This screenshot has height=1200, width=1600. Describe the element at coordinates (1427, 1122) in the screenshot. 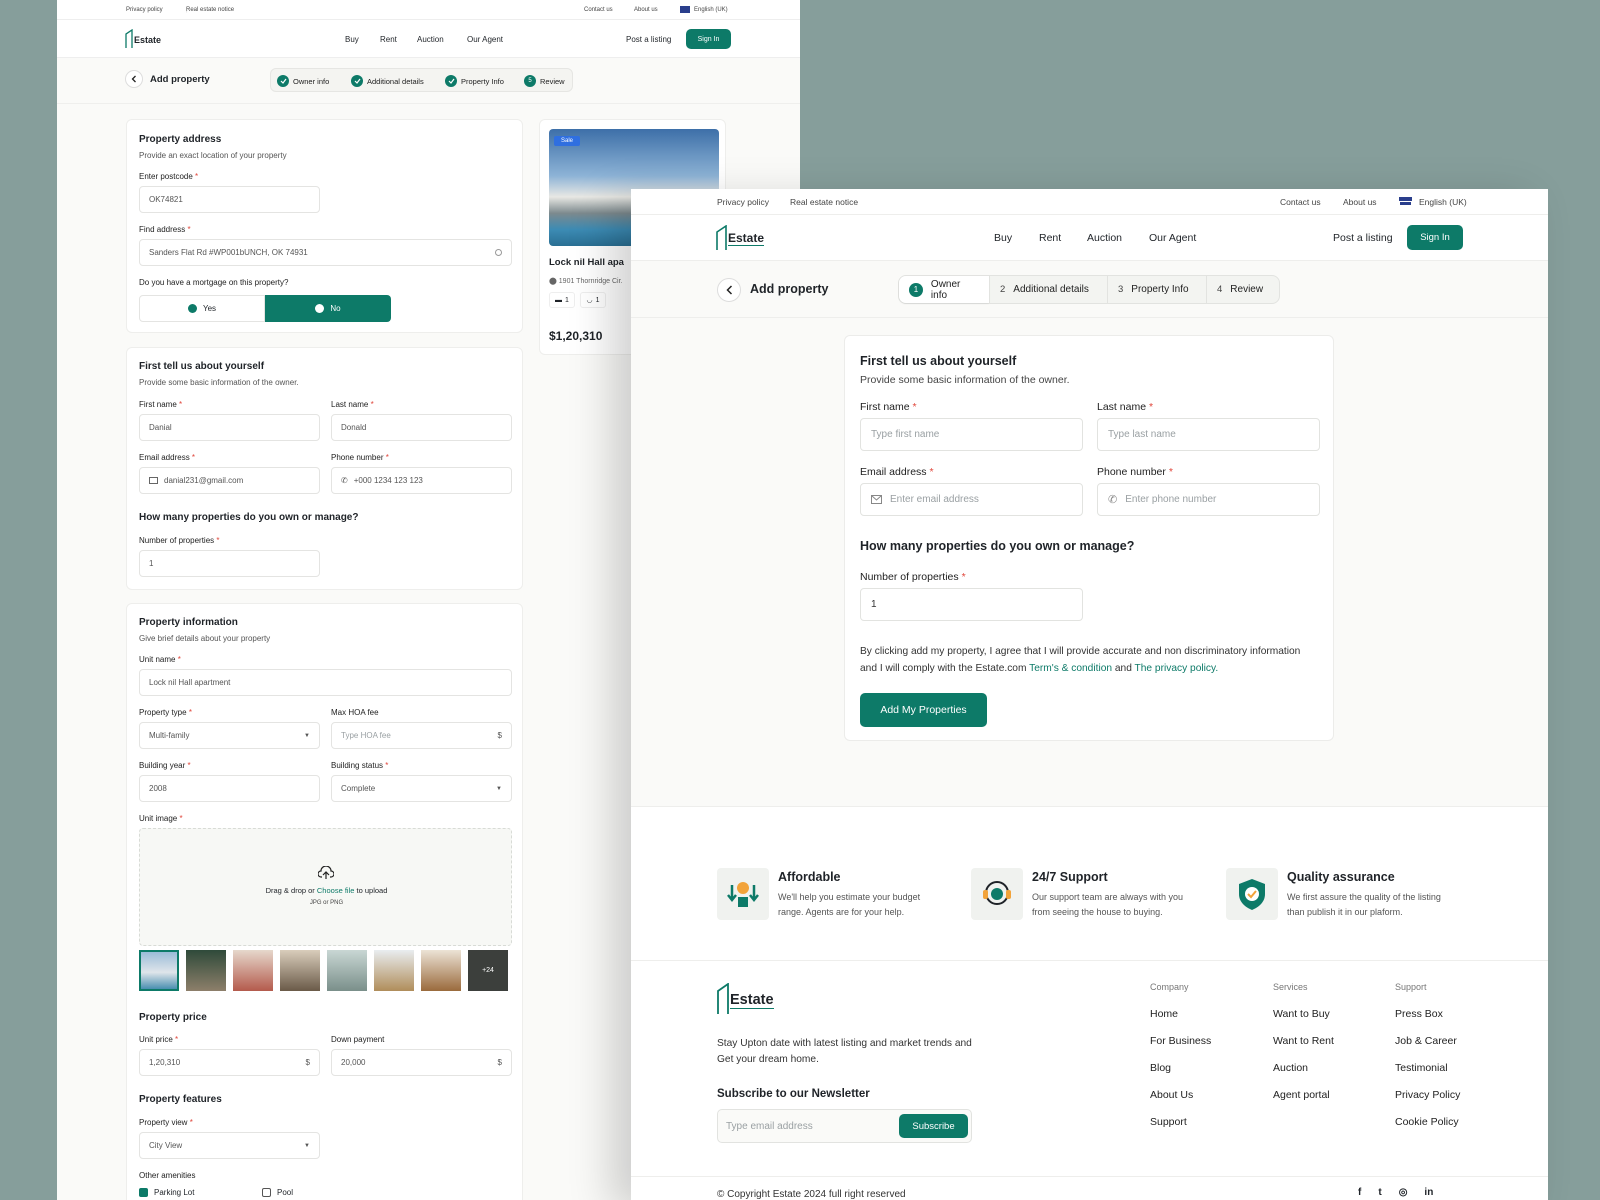

I see `footer-link: Cookie Policy` at that location.